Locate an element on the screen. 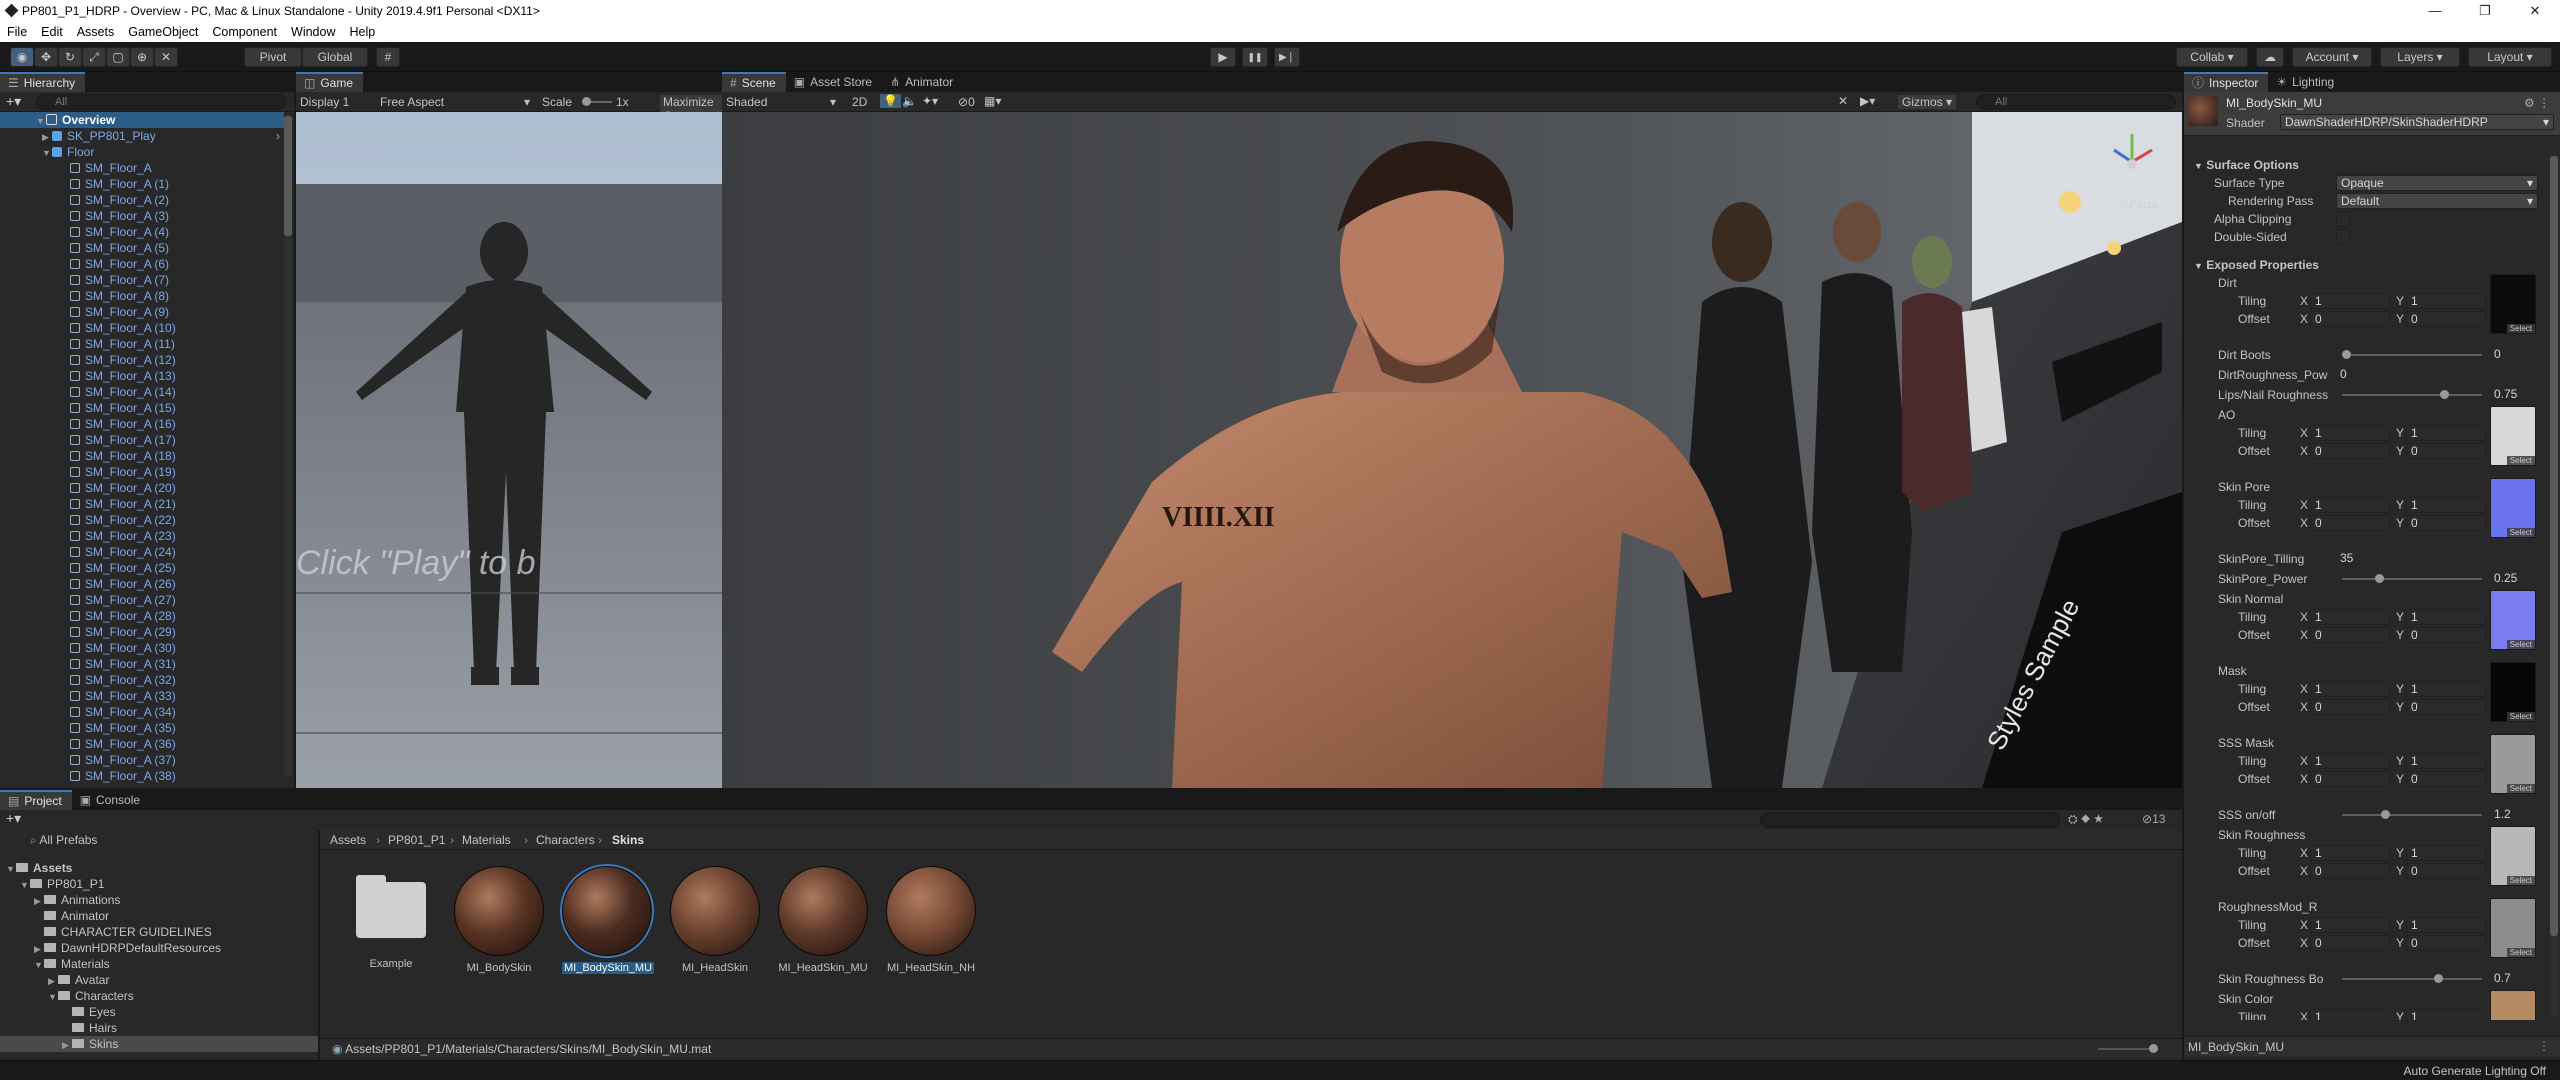  hierarchy-item: SM_Floor_A (31) is located at coordinates (142, 664).